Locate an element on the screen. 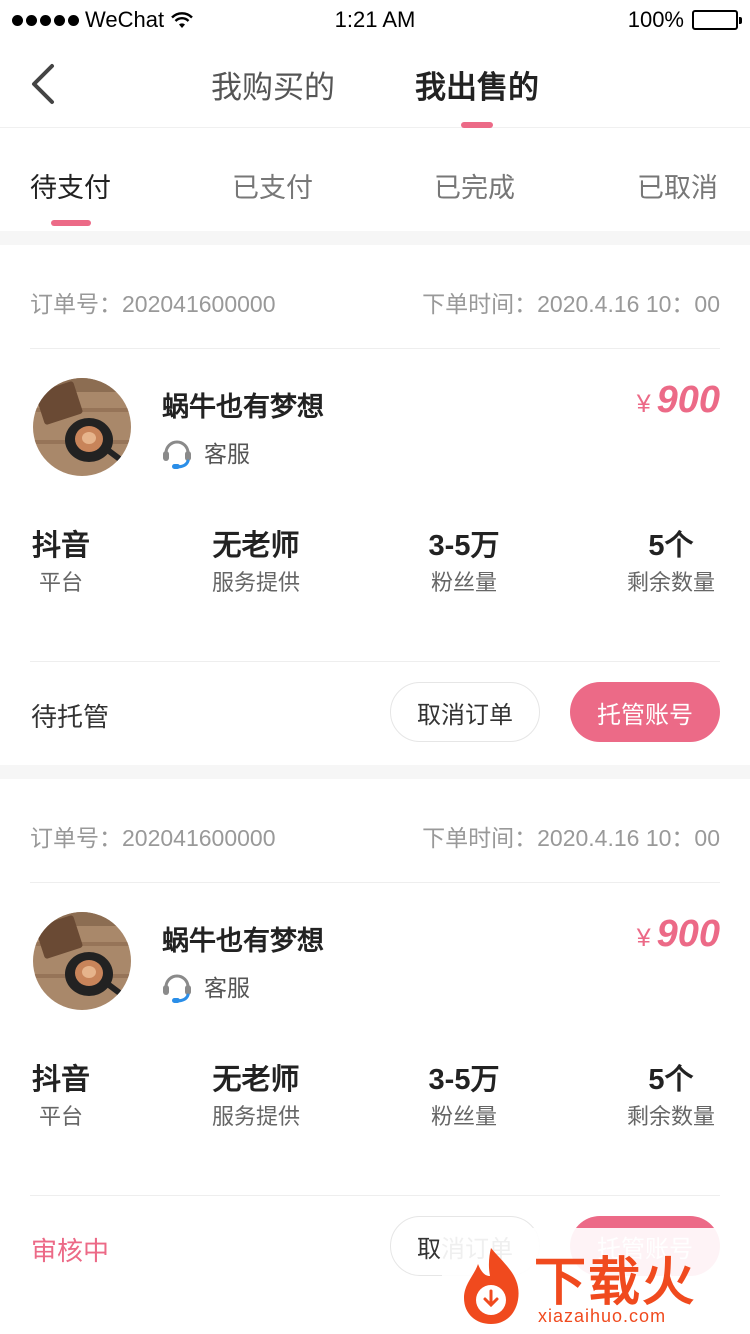 This screenshot has height=1334, width=750. flame-logo-icon is located at coordinates (491, 1286).